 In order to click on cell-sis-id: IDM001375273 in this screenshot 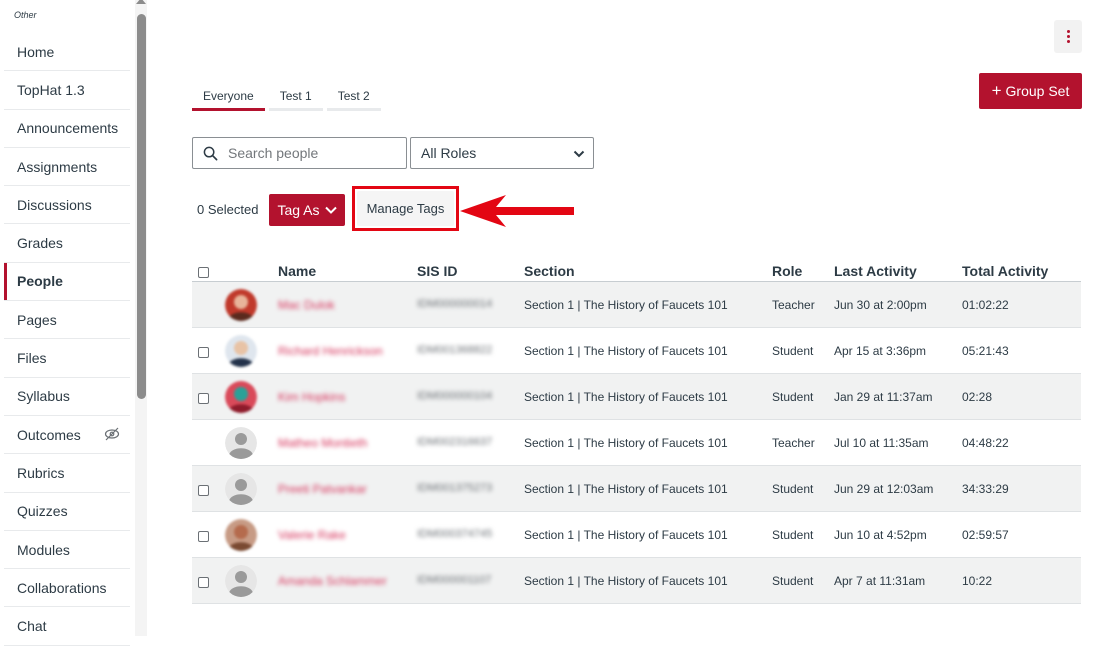, I will do `click(455, 488)`.